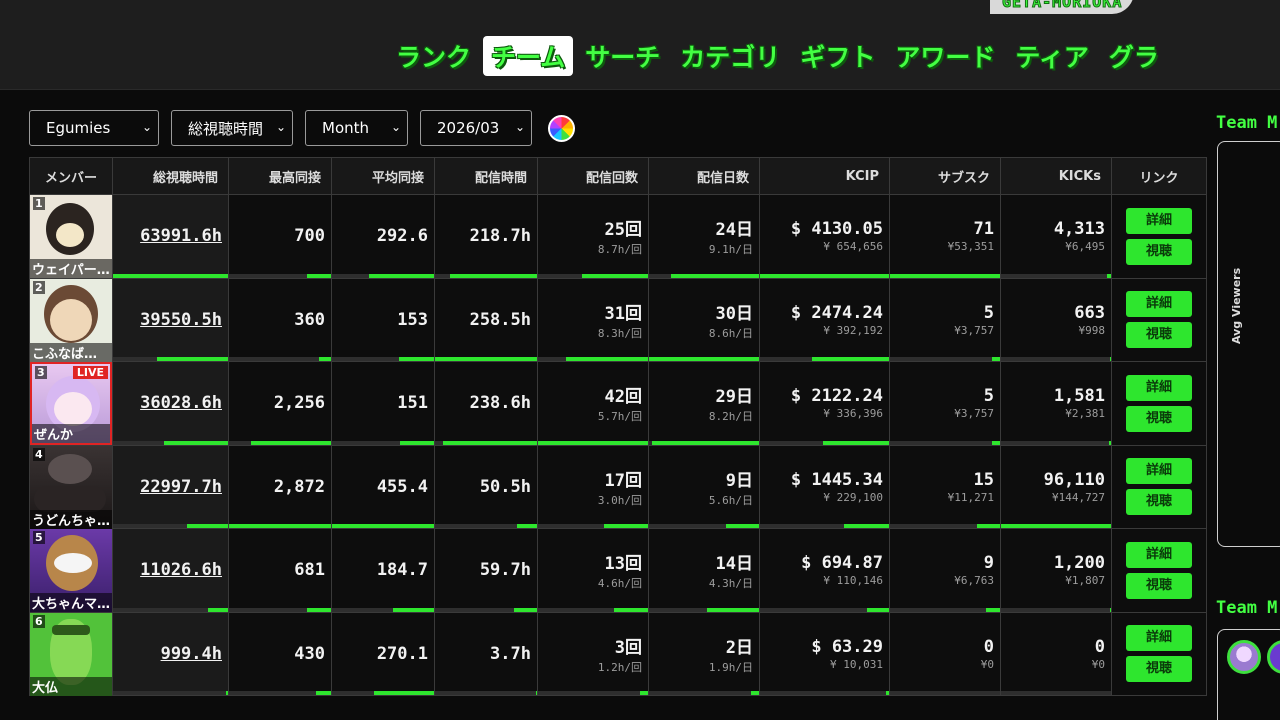 The height and width of the screenshot is (720, 1280). I want to click on metric-select: 総視聴時間 ⌄, so click(232, 128).